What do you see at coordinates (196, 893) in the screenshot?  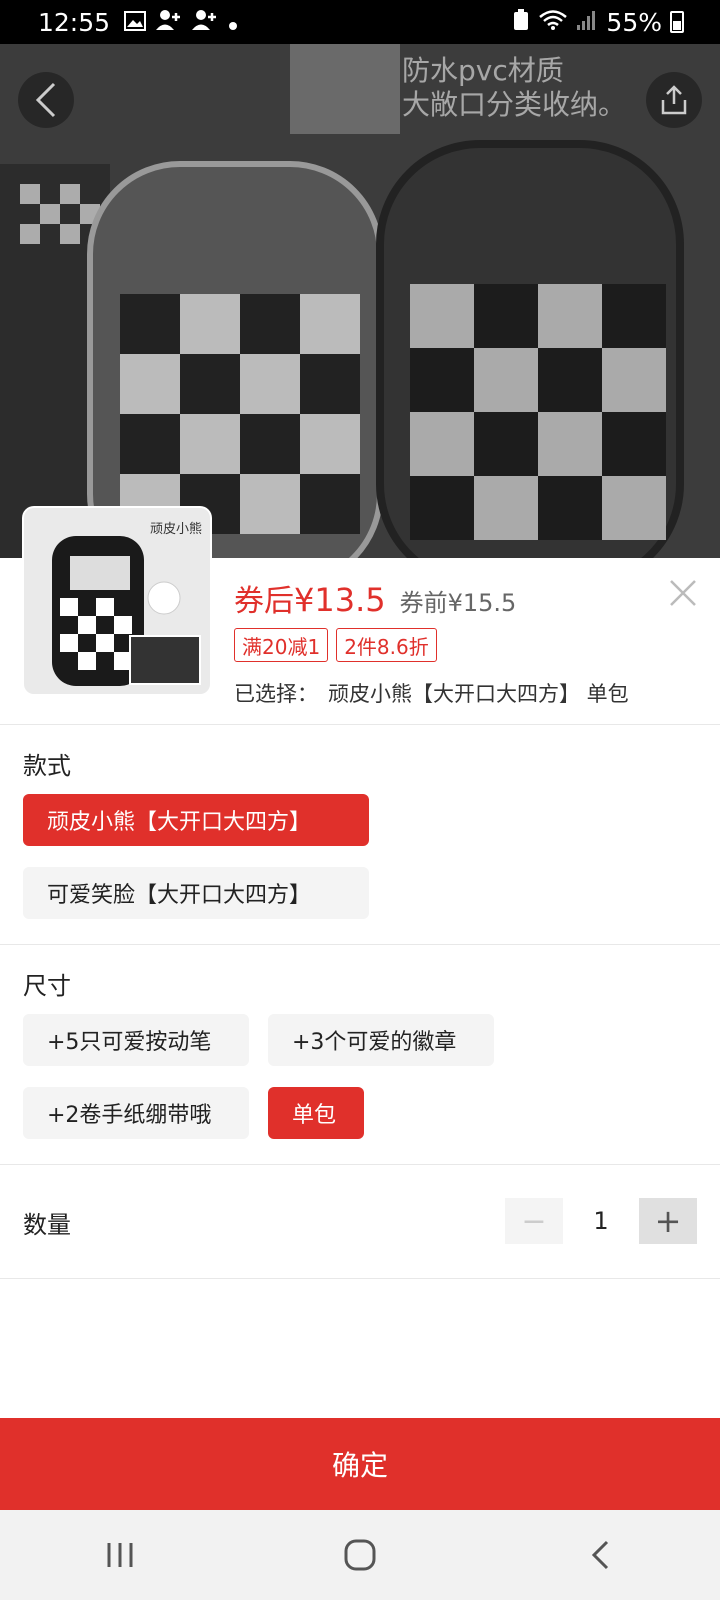 I see `style-option-smile: 可爱笑脸【大开口大四方】` at bounding box center [196, 893].